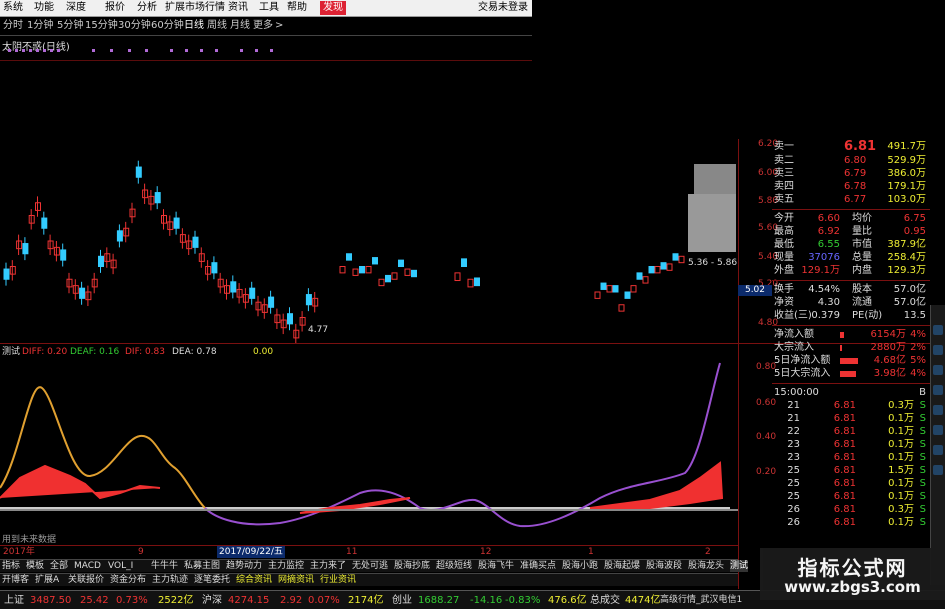 Image resolution: width=945 pixels, height=609 pixels. What do you see at coordinates (240, 26) in the screenshot?
I see `period-tab: 月线` at bounding box center [240, 26].